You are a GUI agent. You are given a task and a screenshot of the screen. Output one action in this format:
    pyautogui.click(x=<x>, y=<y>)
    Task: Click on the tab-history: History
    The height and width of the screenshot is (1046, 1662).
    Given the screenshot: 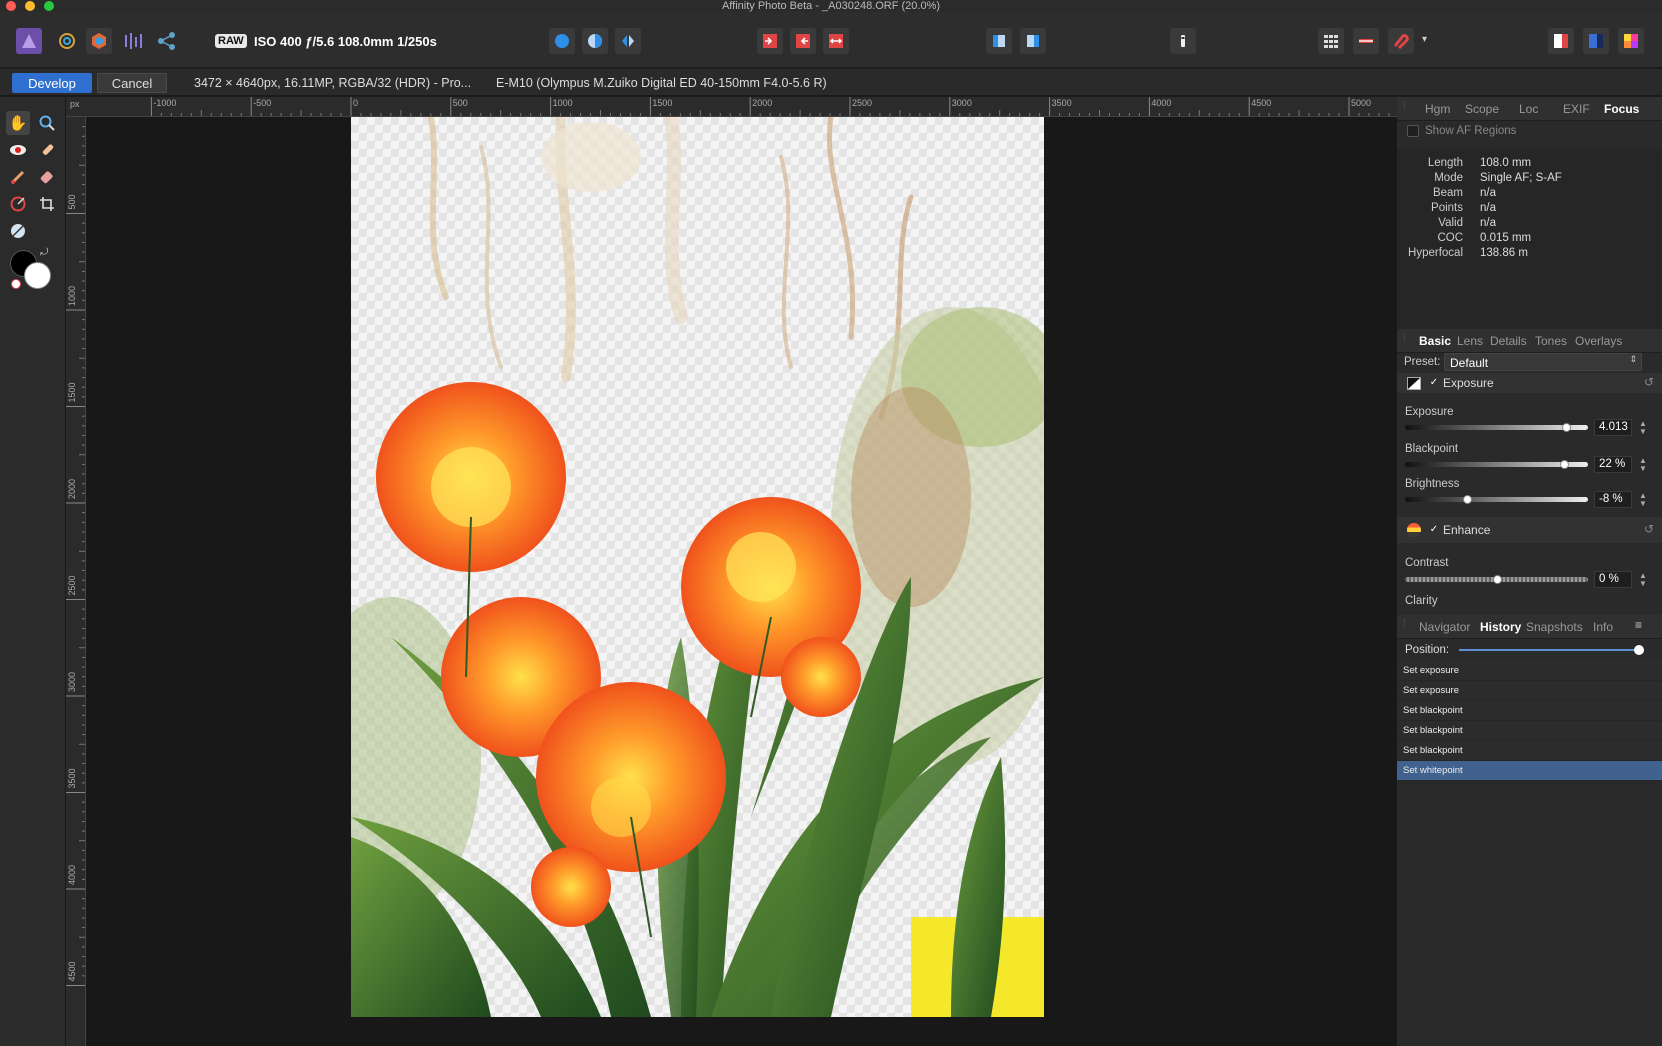 What is the action you would take?
    pyautogui.click(x=1500, y=627)
    